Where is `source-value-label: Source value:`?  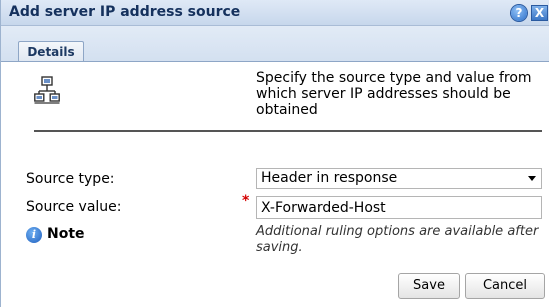 source-value-label: Source value: is located at coordinates (74, 207).